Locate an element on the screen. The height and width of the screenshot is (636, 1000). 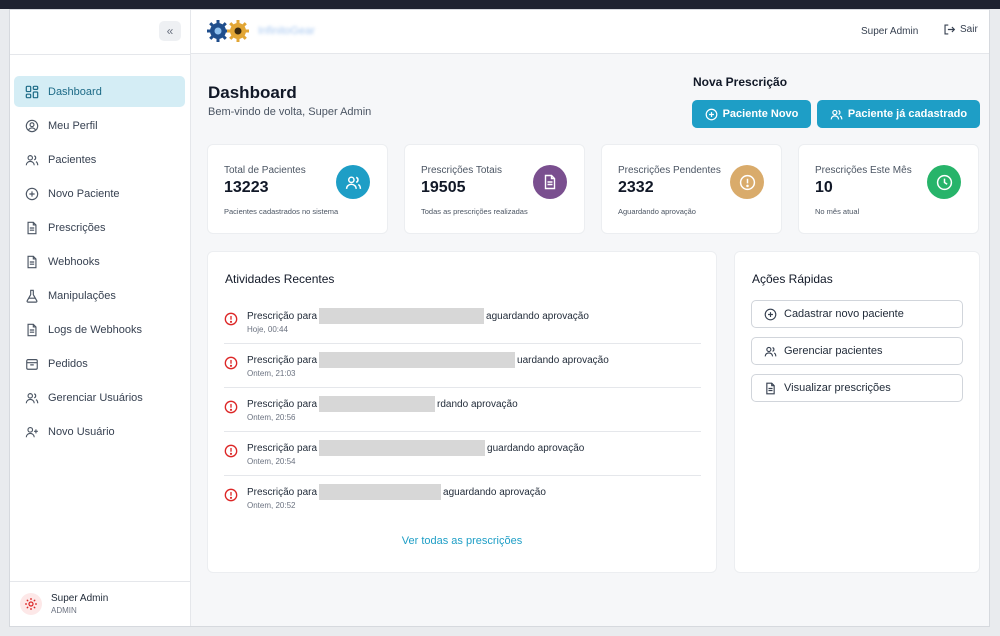
stat-description: Aguardando aprovação is located at coordinates (657, 211).